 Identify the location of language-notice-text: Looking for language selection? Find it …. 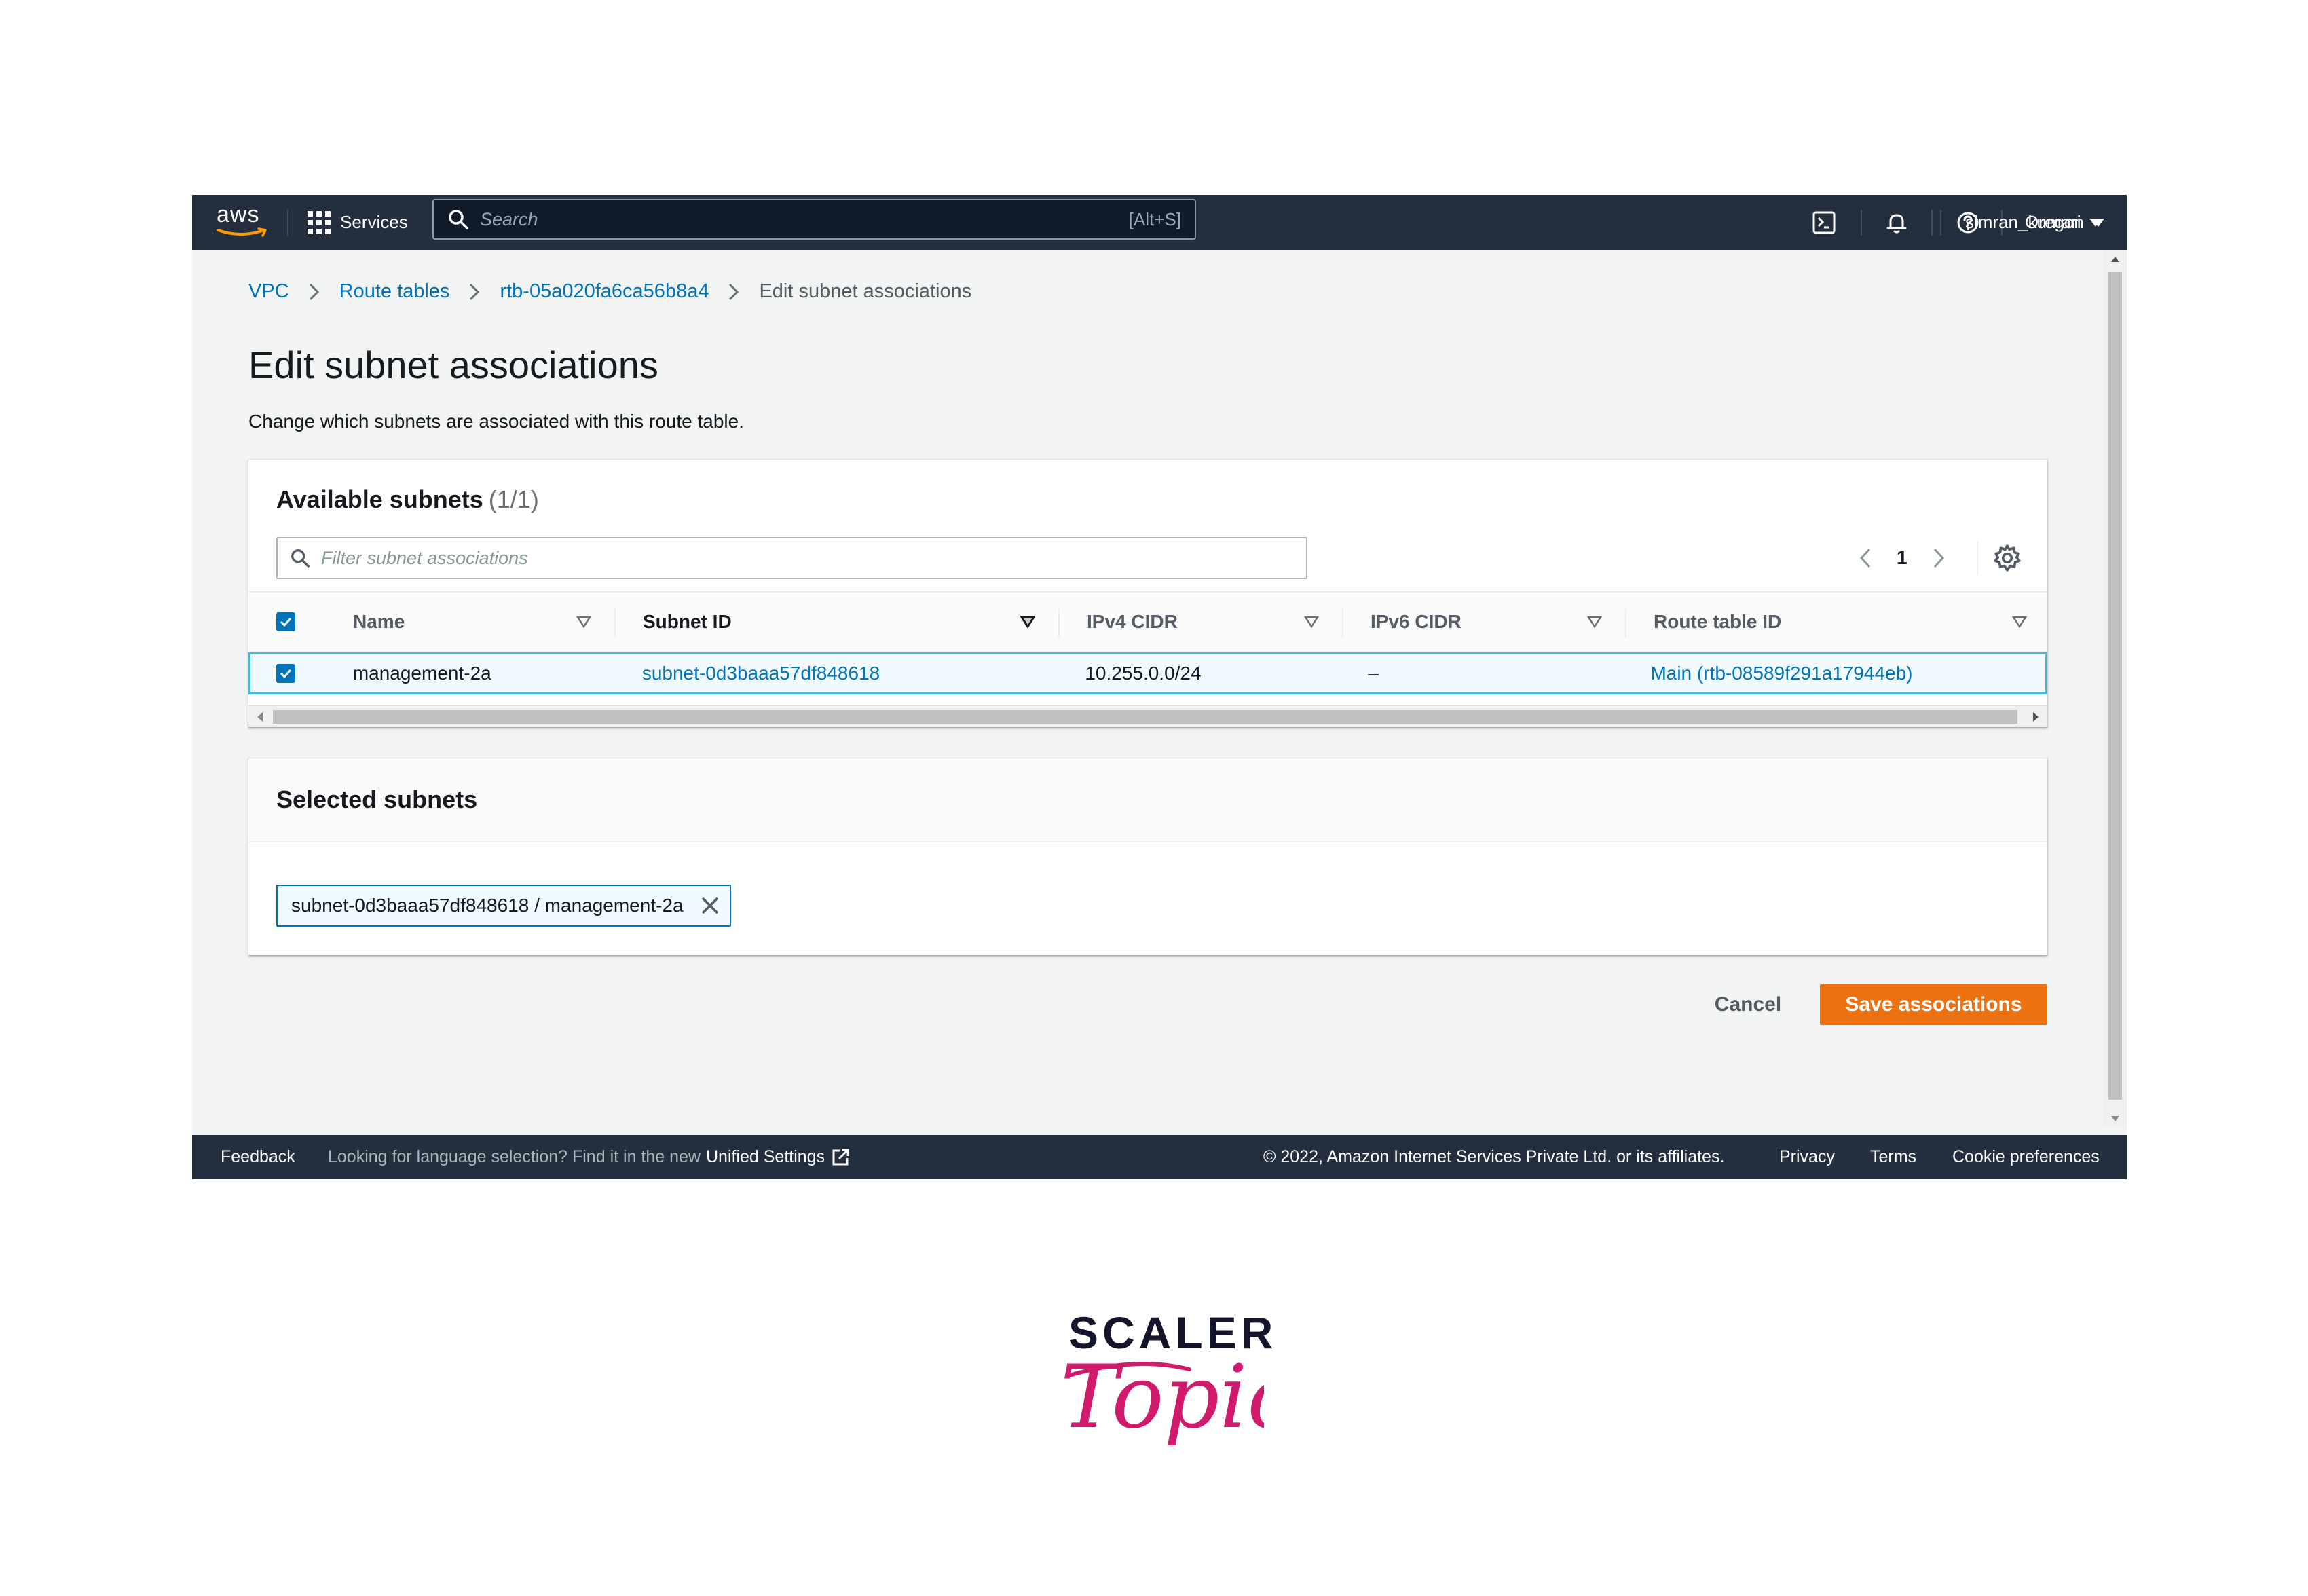
(514, 1156).